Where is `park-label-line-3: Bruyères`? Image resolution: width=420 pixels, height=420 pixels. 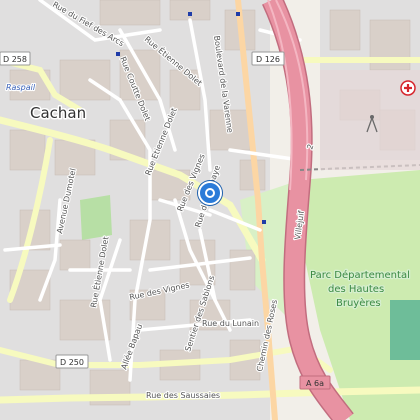 park-label-line-3: Bruyères is located at coordinates (358, 303).